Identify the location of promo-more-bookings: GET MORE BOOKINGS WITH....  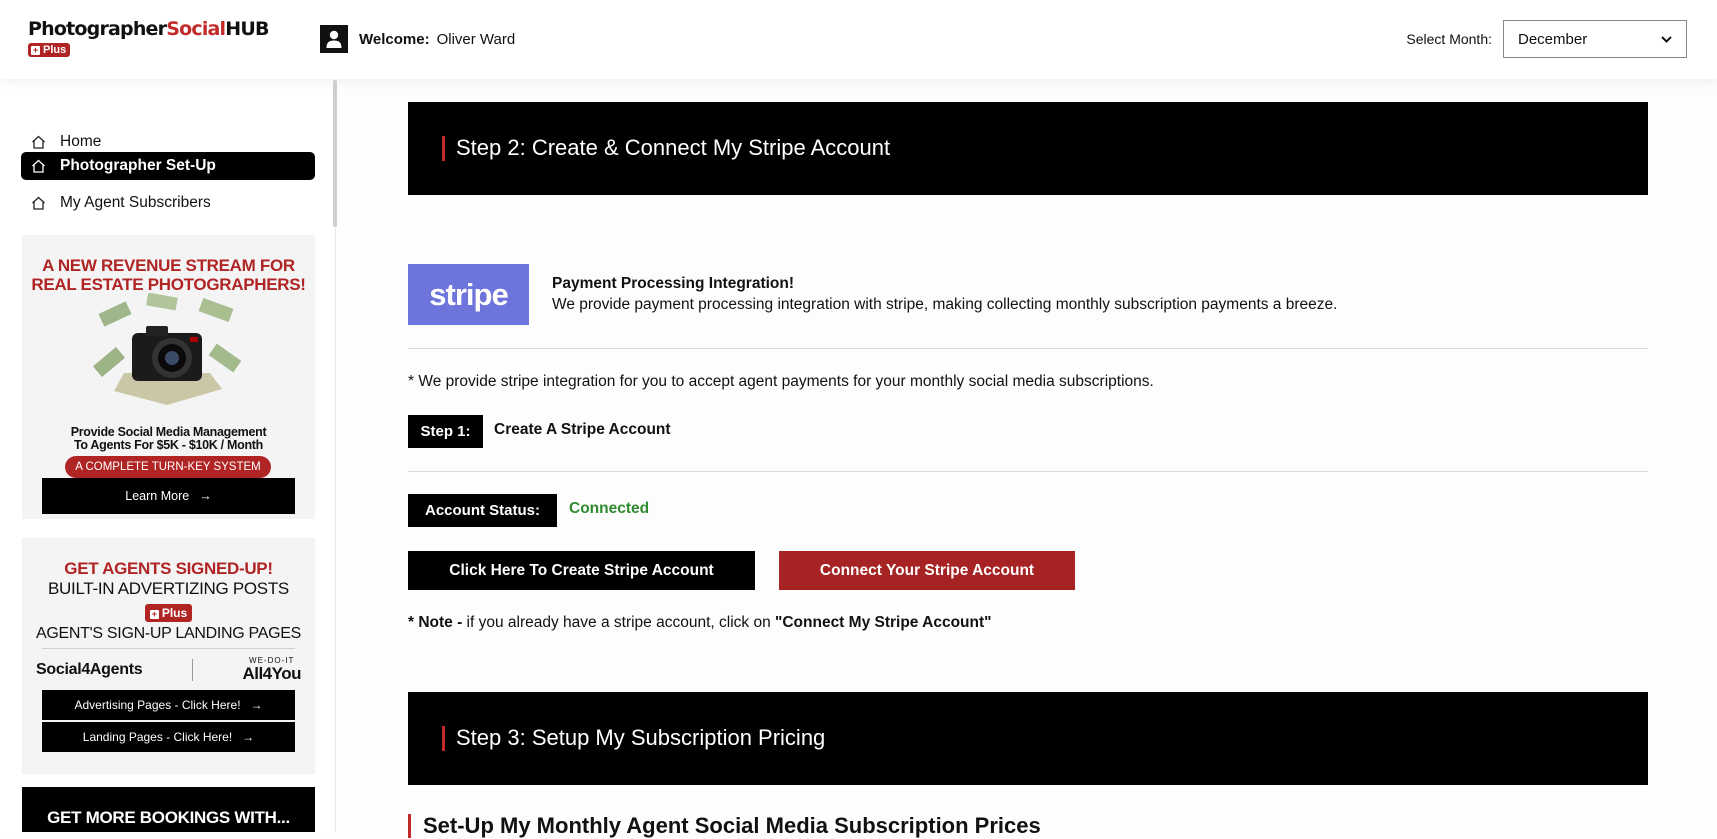
(168, 809).